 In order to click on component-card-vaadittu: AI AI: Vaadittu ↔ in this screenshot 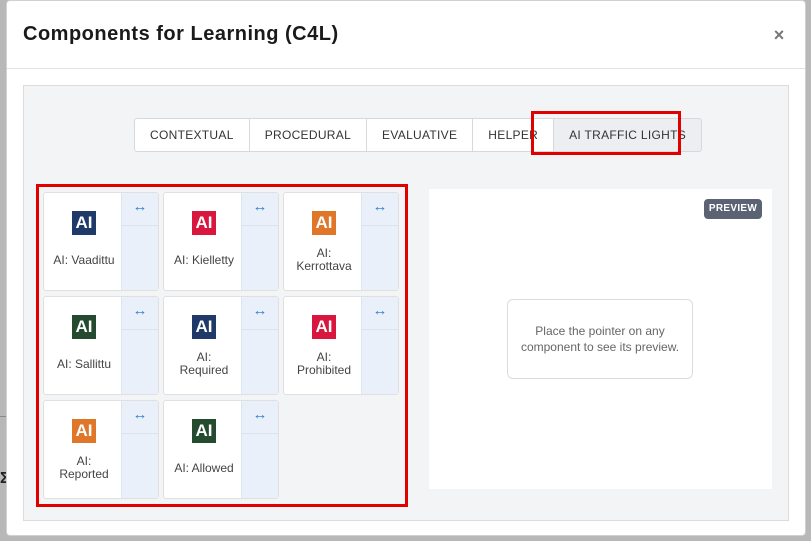, I will do `click(101, 241)`.